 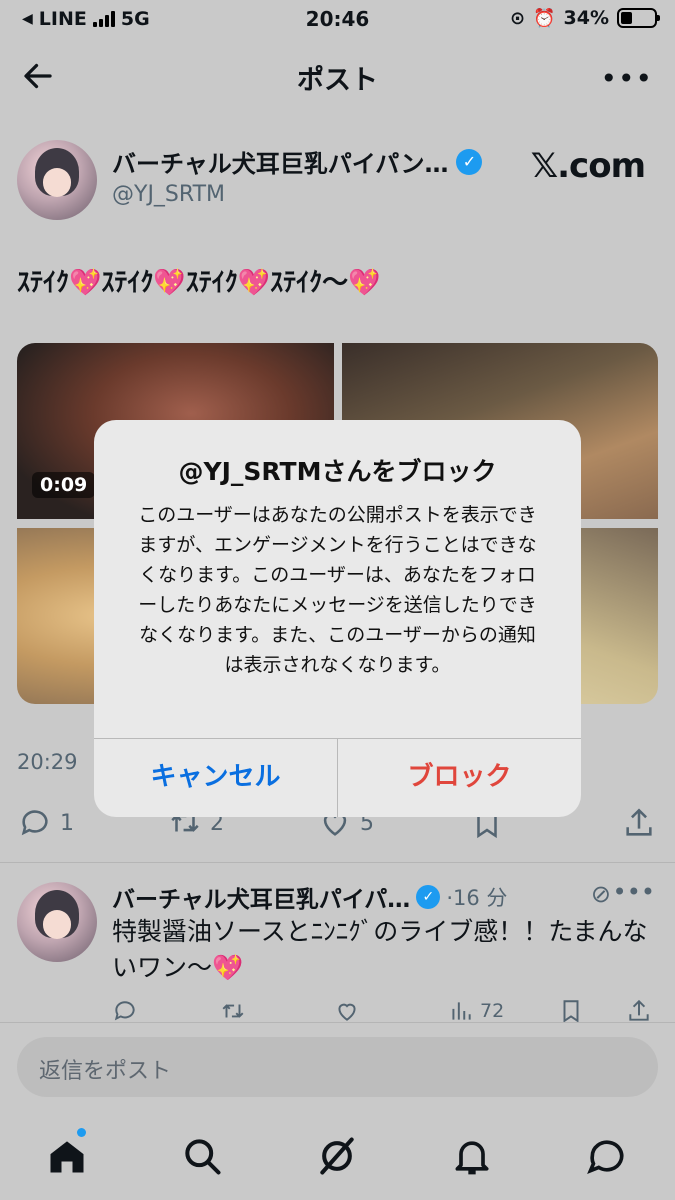 What do you see at coordinates (638, 18) in the screenshot?
I see `battery-icon` at bounding box center [638, 18].